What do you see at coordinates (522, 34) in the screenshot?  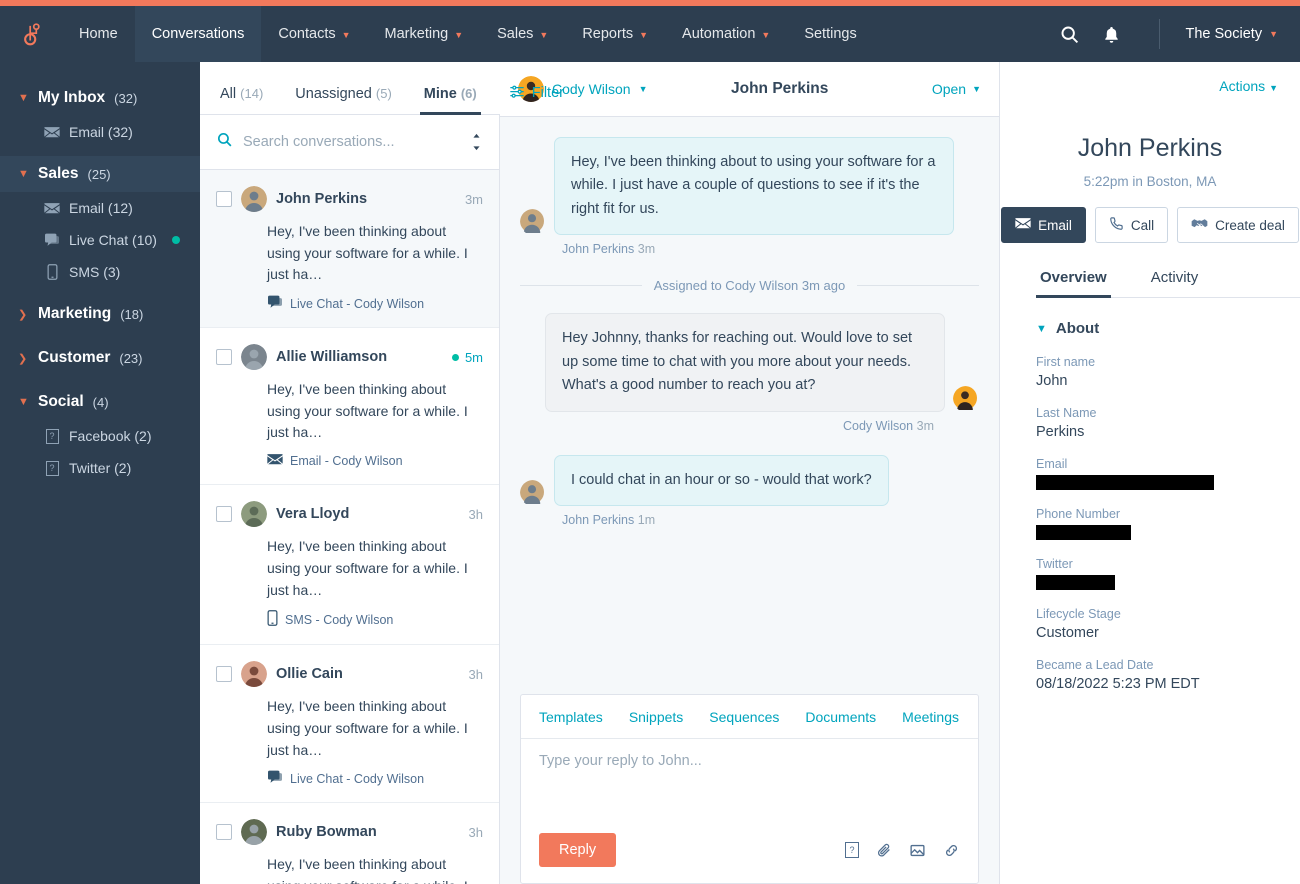 I see `nav-item-sales: Sales ▼` at bounding box center [522, 34].